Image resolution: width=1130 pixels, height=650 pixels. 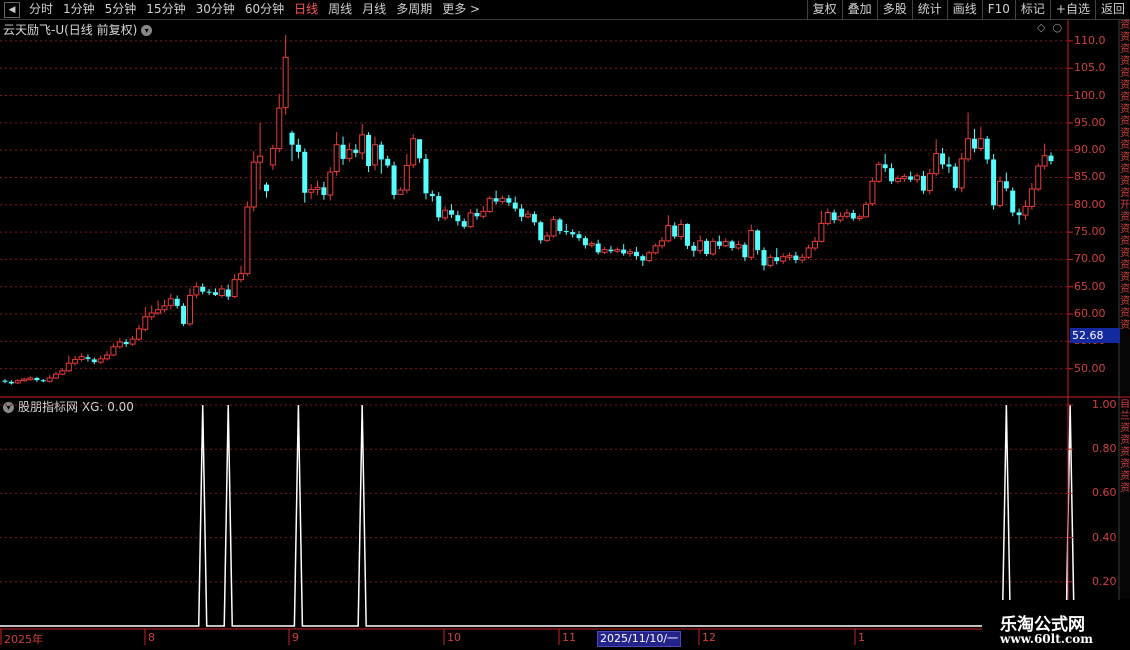 I want to click on current-price-badge: 52.68, so click(x=1096, y=335).